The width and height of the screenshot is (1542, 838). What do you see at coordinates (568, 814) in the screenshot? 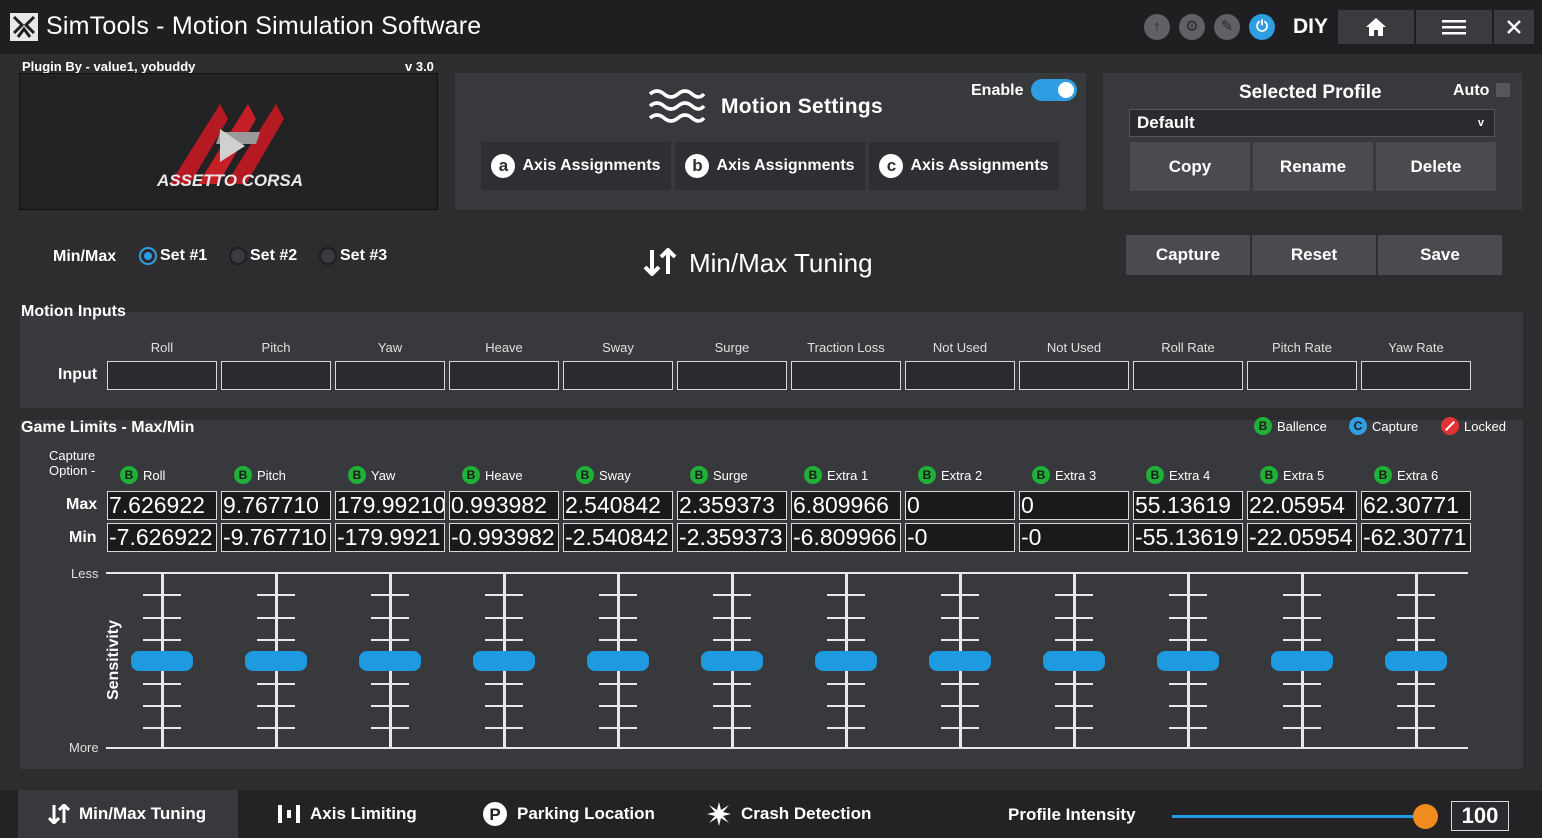
I see `nav-parking-location: P Parking Location` at bounding box center [568, 814].